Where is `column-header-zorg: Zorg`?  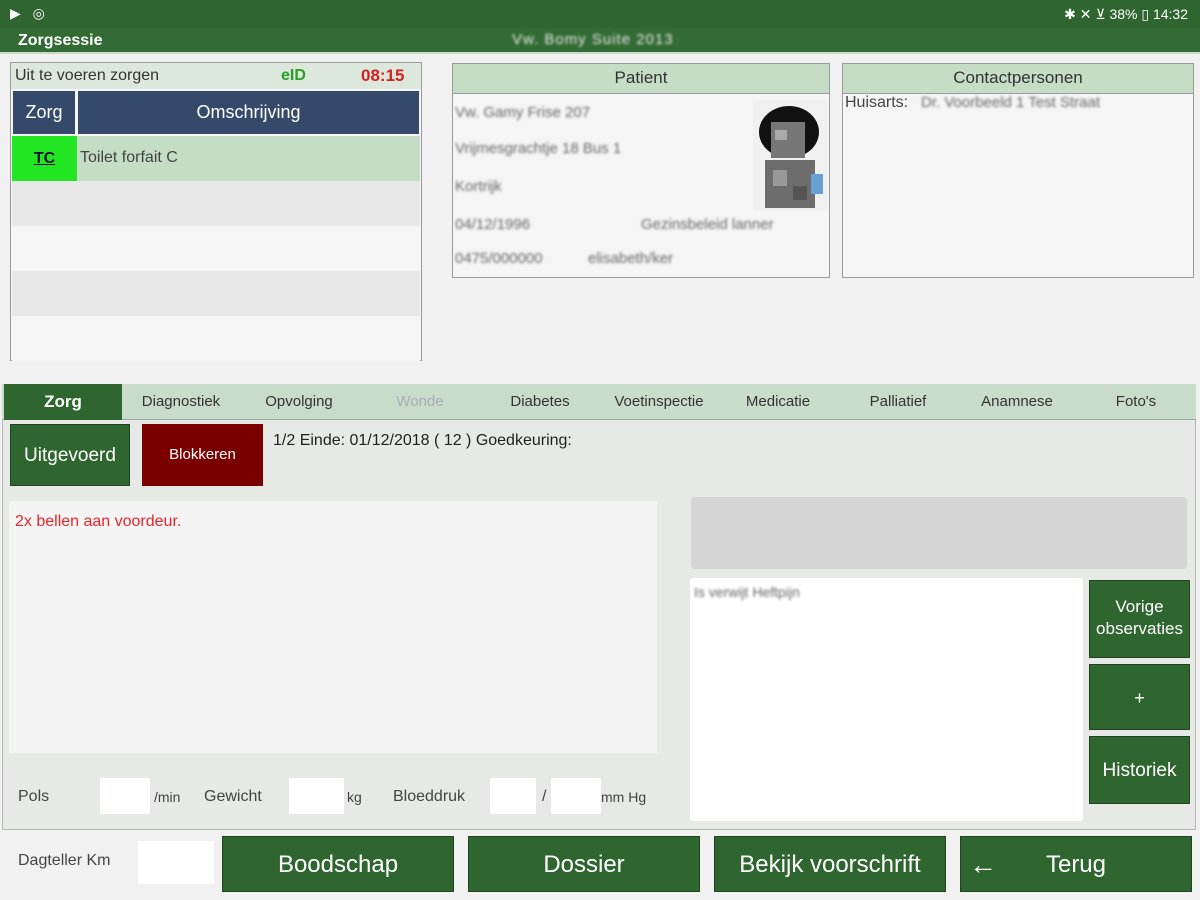
column-header-zorg: Zorg is located at coordinates (44, 112).